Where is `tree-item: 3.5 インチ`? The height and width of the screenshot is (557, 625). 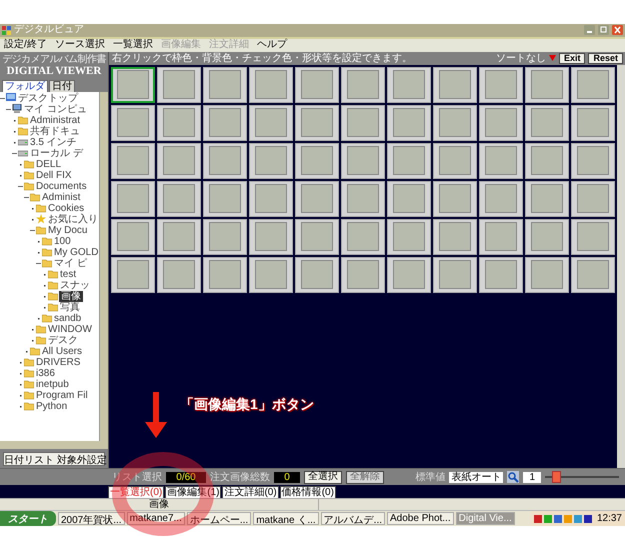
tree-item: 3.5 インチ is located at coordinates (53, 142).